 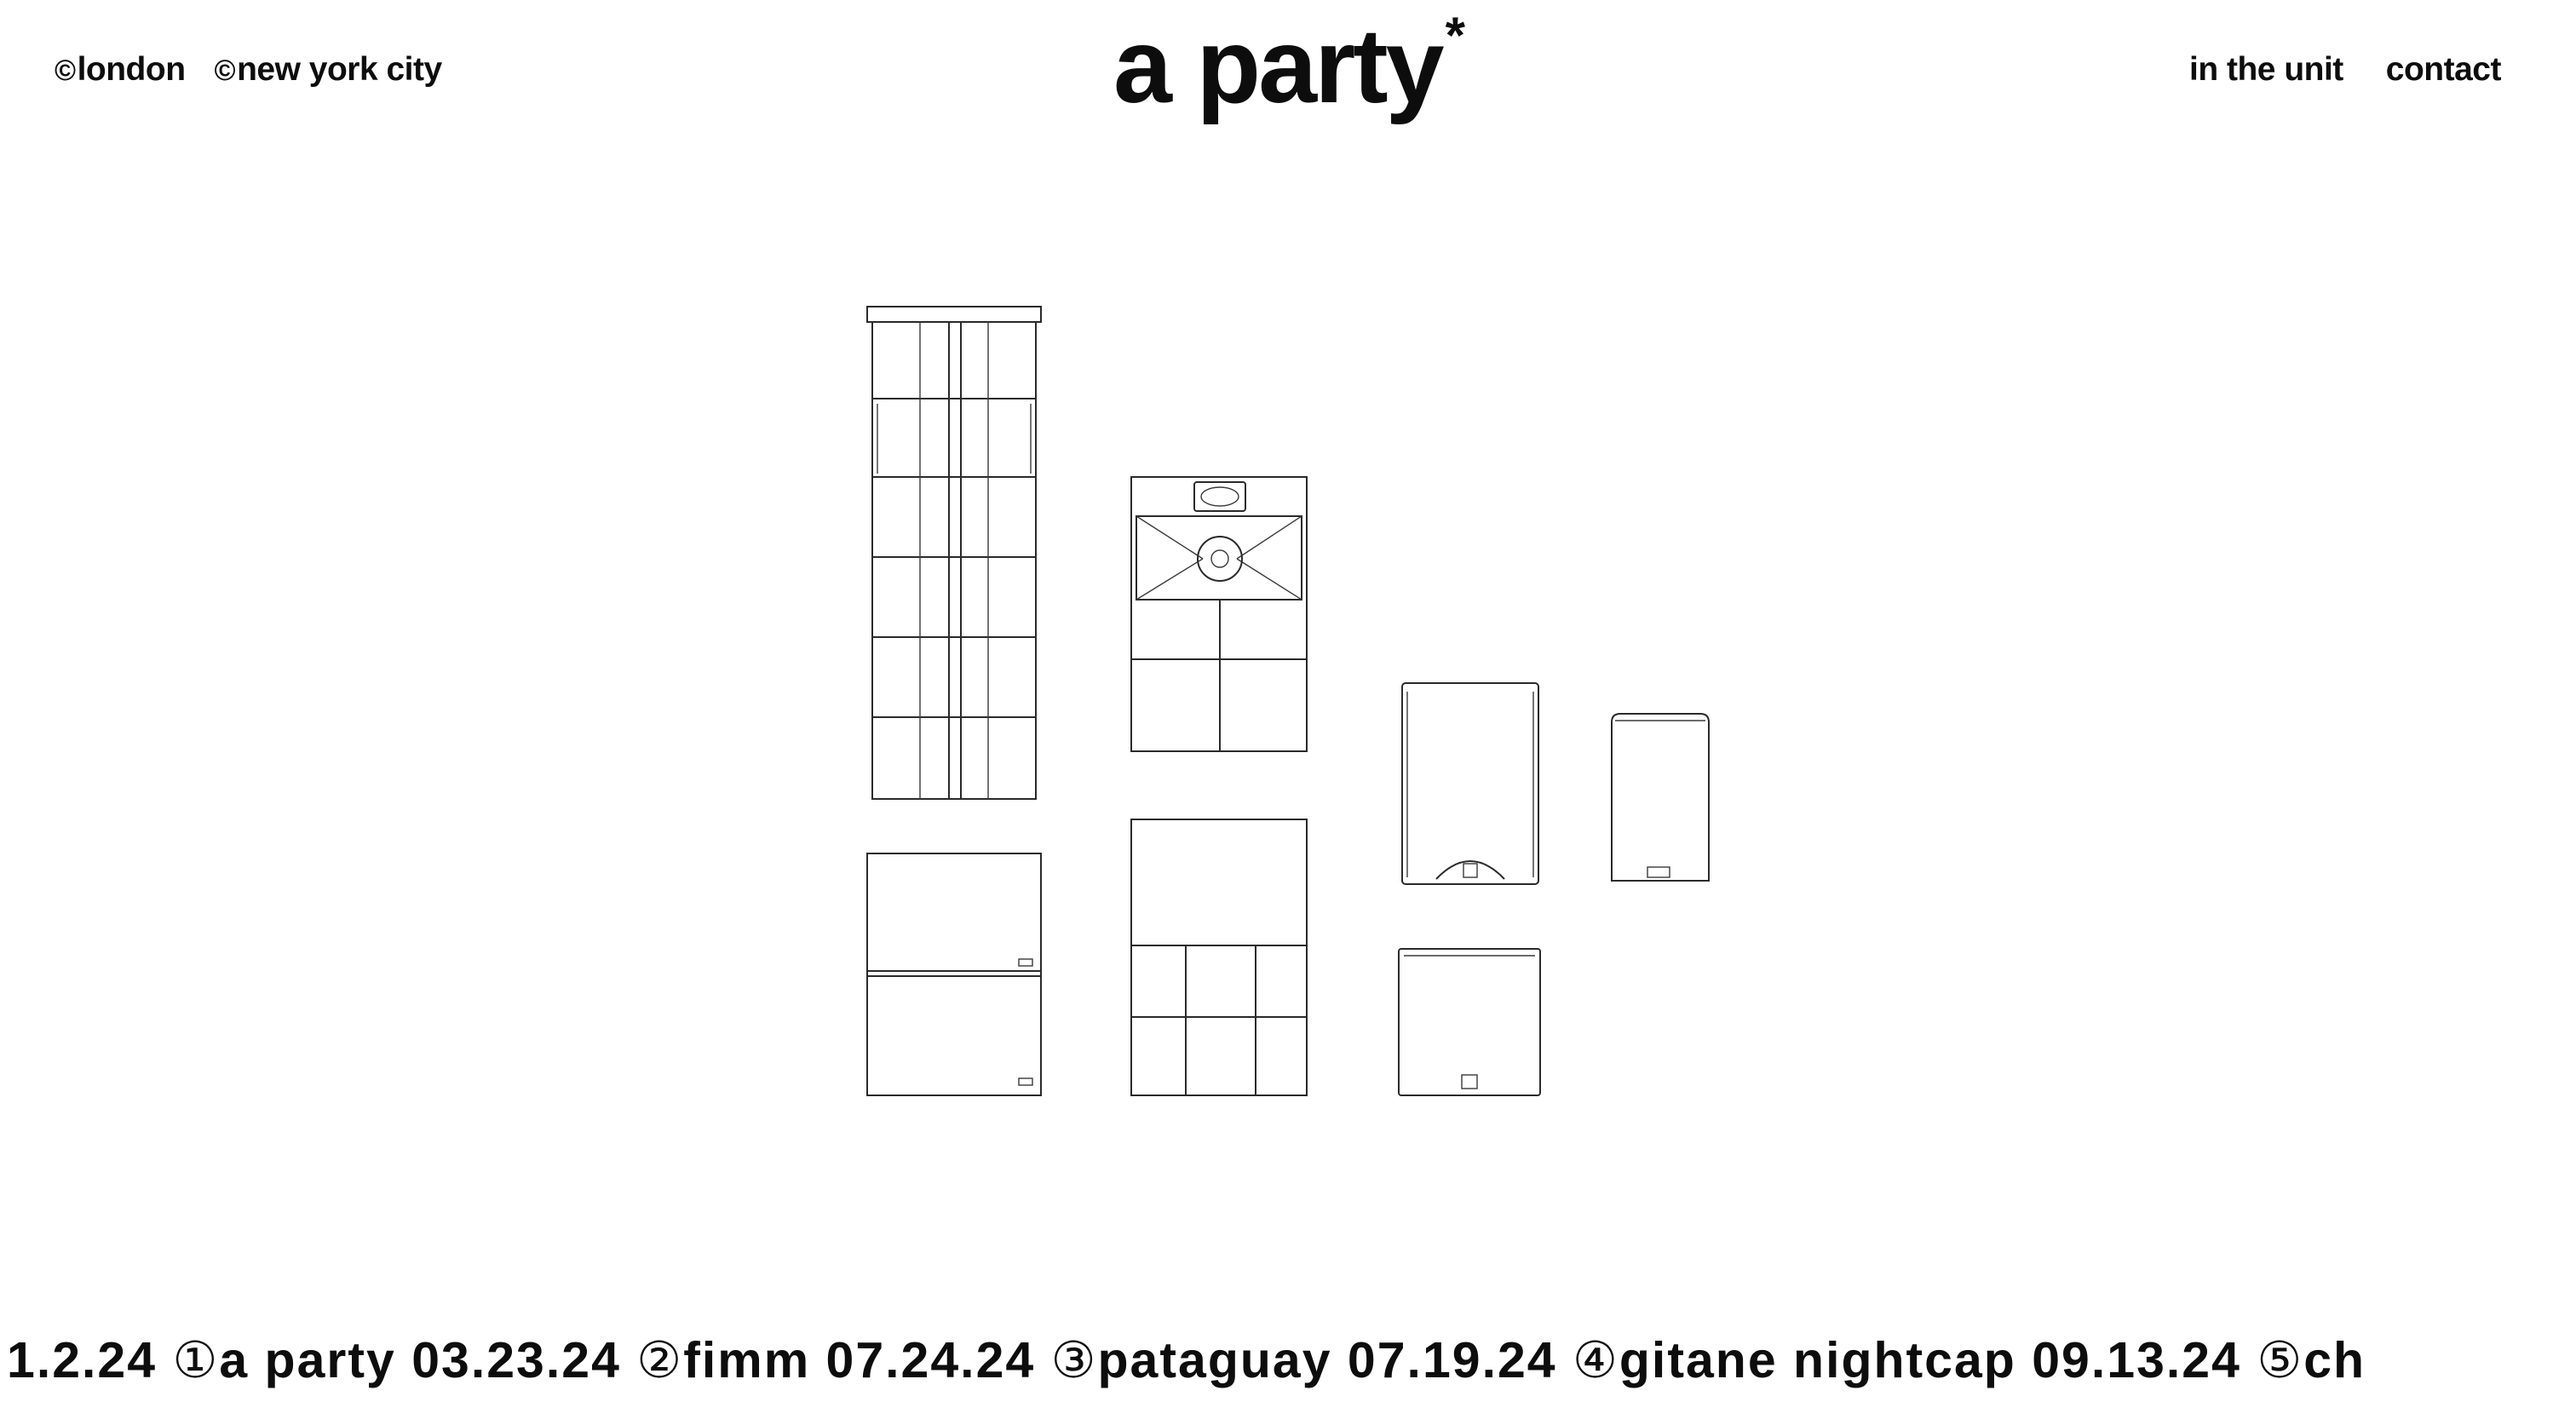 I want to click on ticker-event: a party 03.23.24, so click(x=428, y=1360).